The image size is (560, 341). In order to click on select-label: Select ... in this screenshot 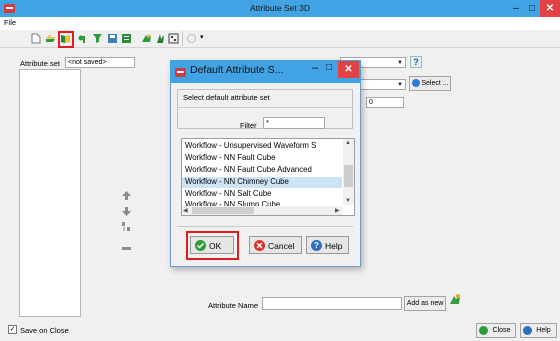, I will do `click(435, 83)`.